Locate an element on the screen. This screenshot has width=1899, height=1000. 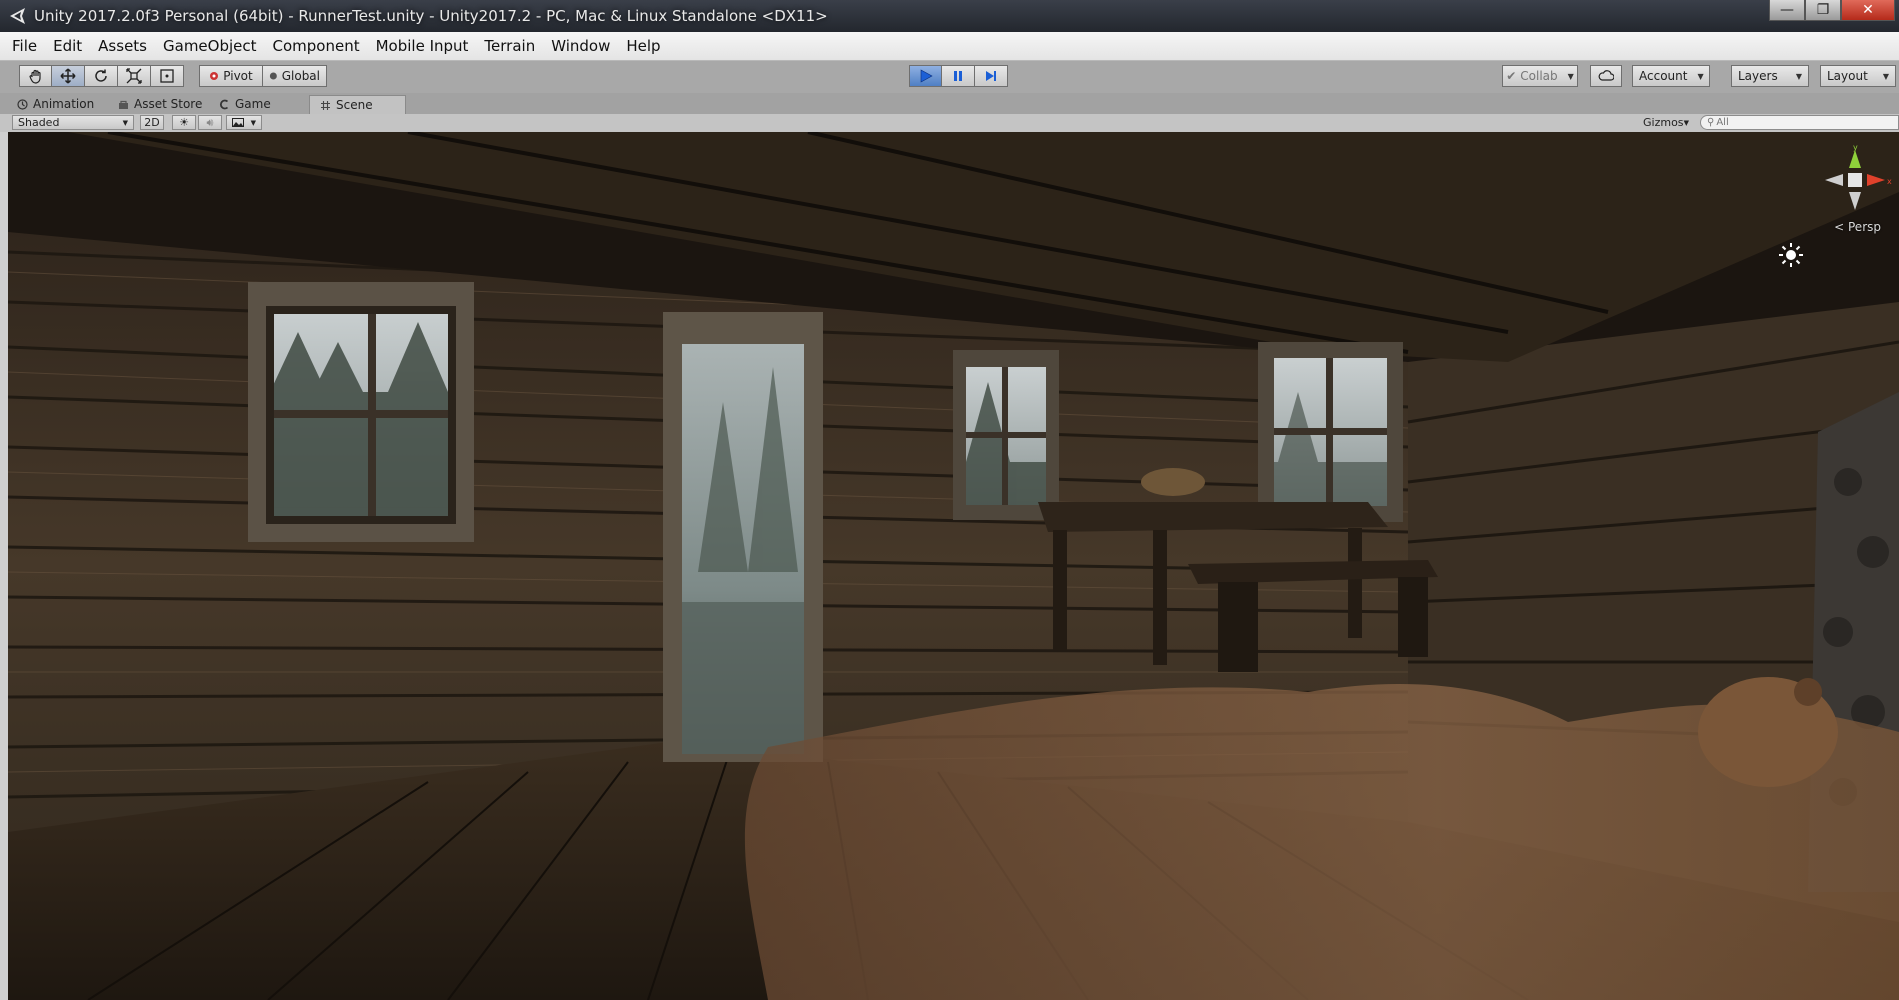
play-icon is located at coordinates (926, 76).